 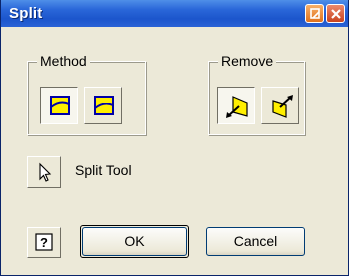 I want to click on method-group-label: Method, so click(x=63, y=61).